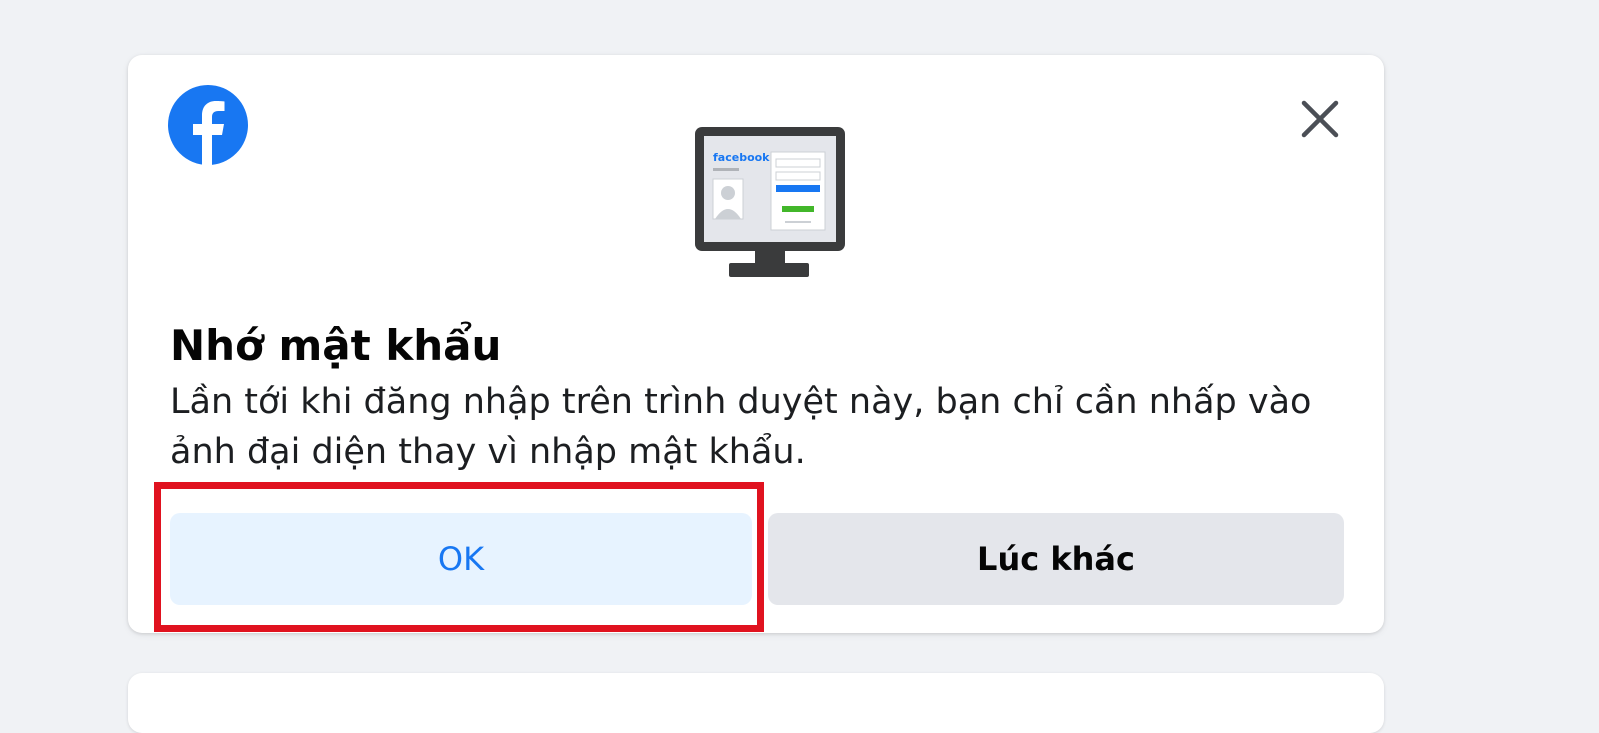 The height and width of the screenshot is (733, 1599). What do you see at coordinates (1320, 119) in the screenshot?
I see `close-icon` at bounding box center [1320, 119].